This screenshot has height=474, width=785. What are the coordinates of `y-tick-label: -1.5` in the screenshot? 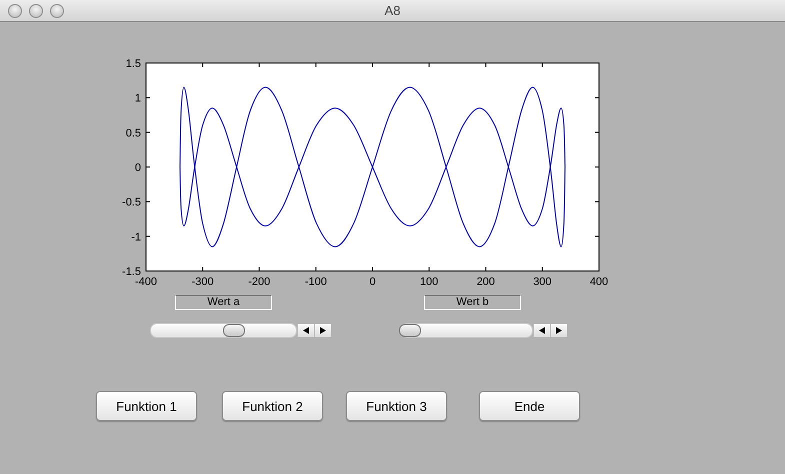 It's located at (131, 272).